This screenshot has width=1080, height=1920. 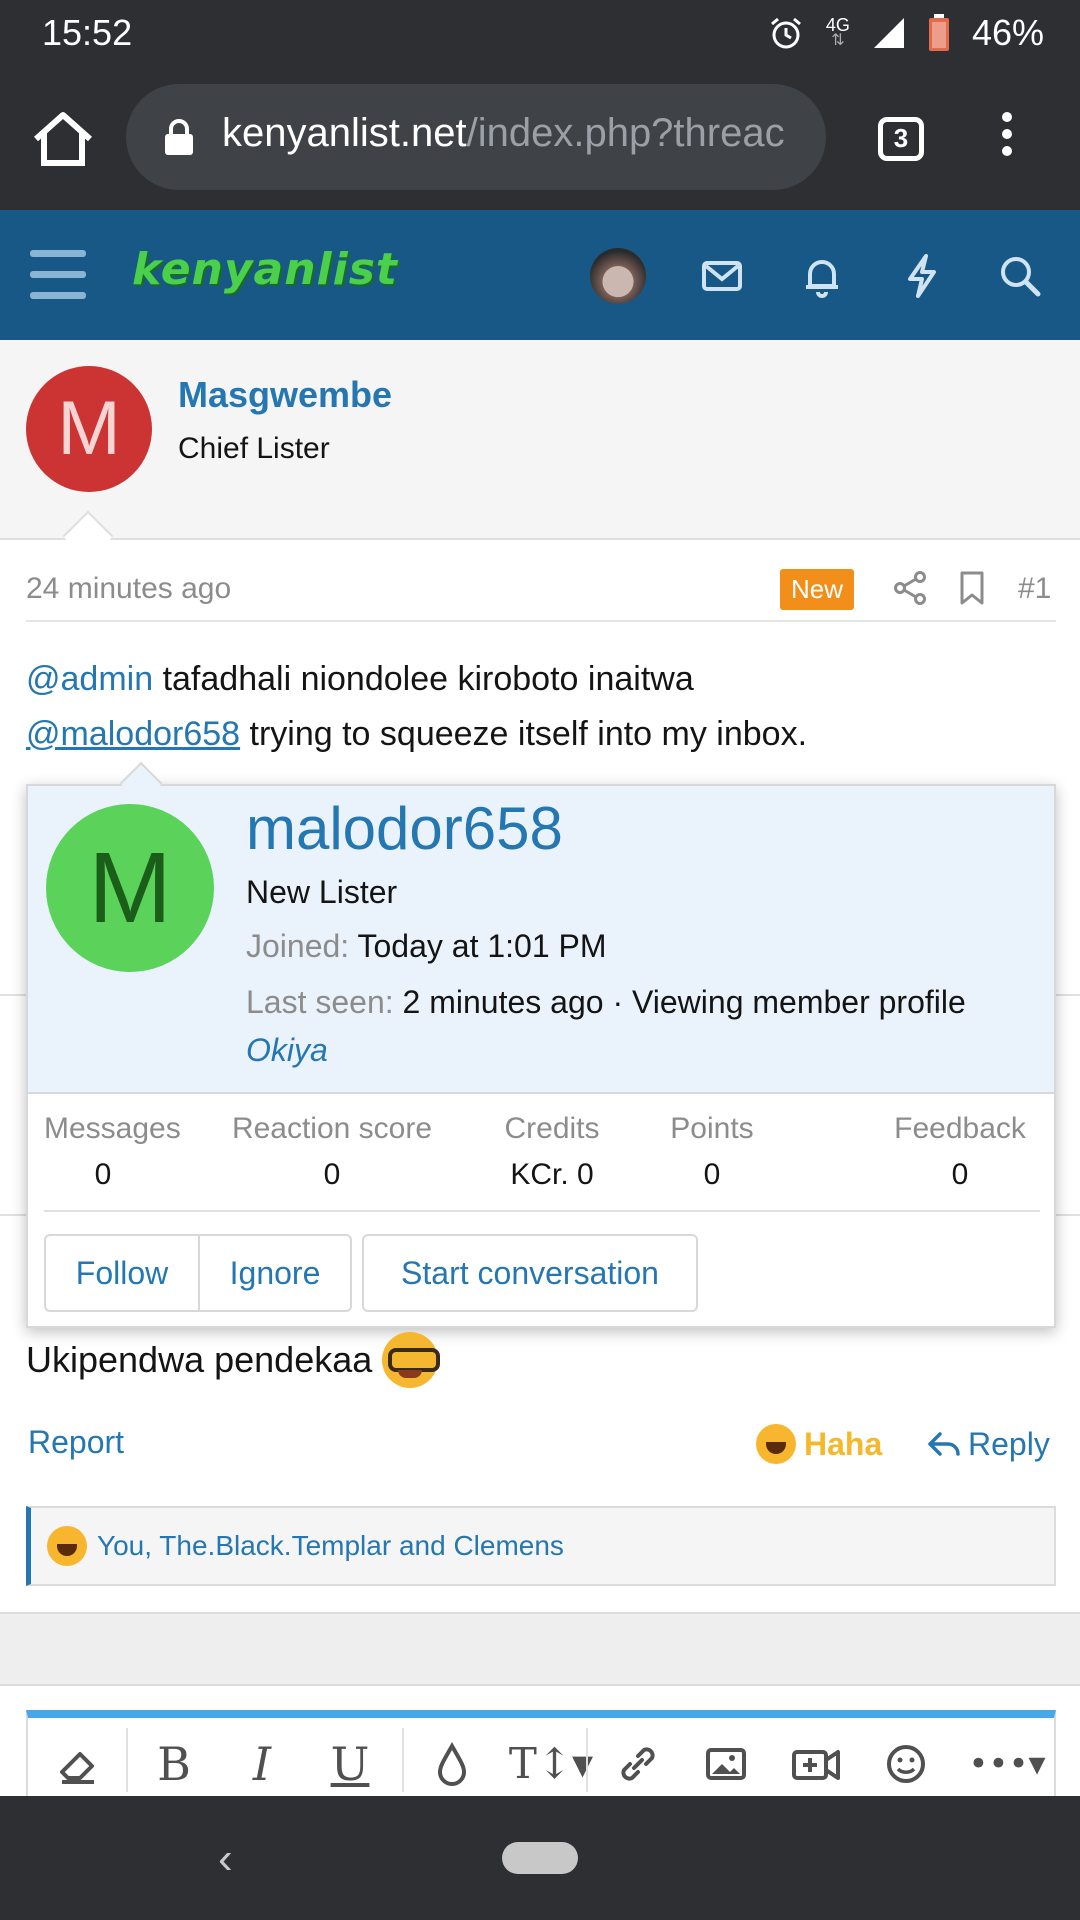 What do you see at coordinates (133, 734) in the screenshot?
I see `mention-malodor: @malodor658` at bounding box center [133, 734].